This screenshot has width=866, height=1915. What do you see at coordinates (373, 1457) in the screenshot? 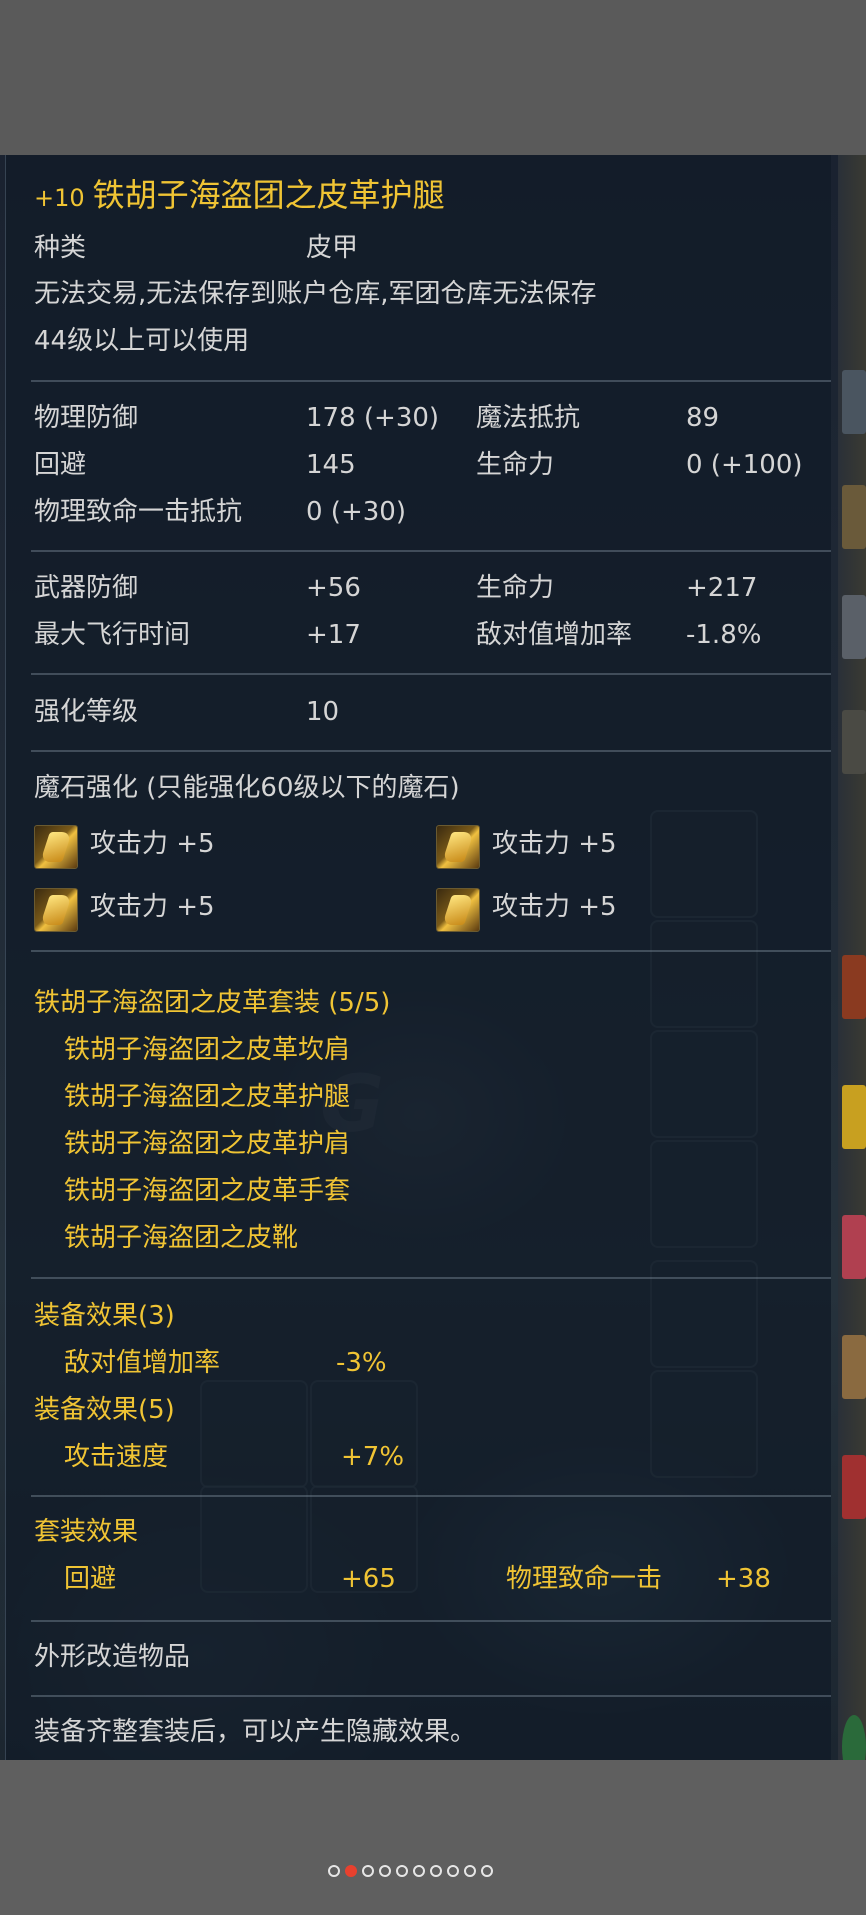
I see `equip-effect-value: +7%` at bounding box center [373, 1457].